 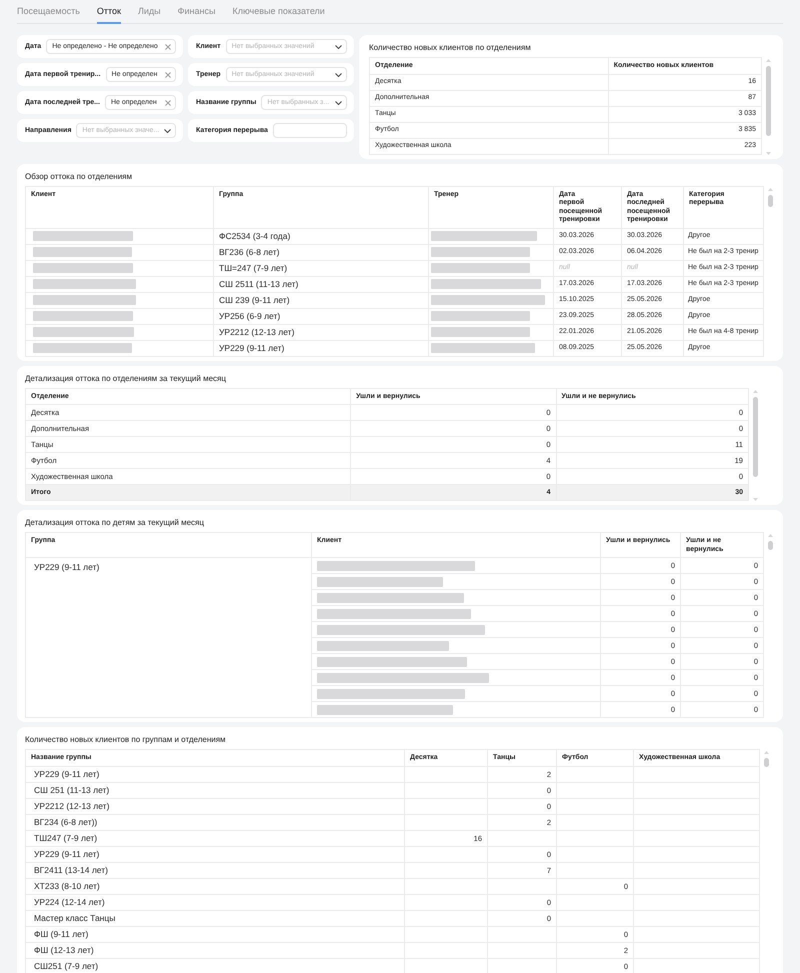 What do you see at coordinates (249, 252) in the screenshot?
I see `group-name: ВГ236 (6-8 лет)` at bounding box center [249, 252].